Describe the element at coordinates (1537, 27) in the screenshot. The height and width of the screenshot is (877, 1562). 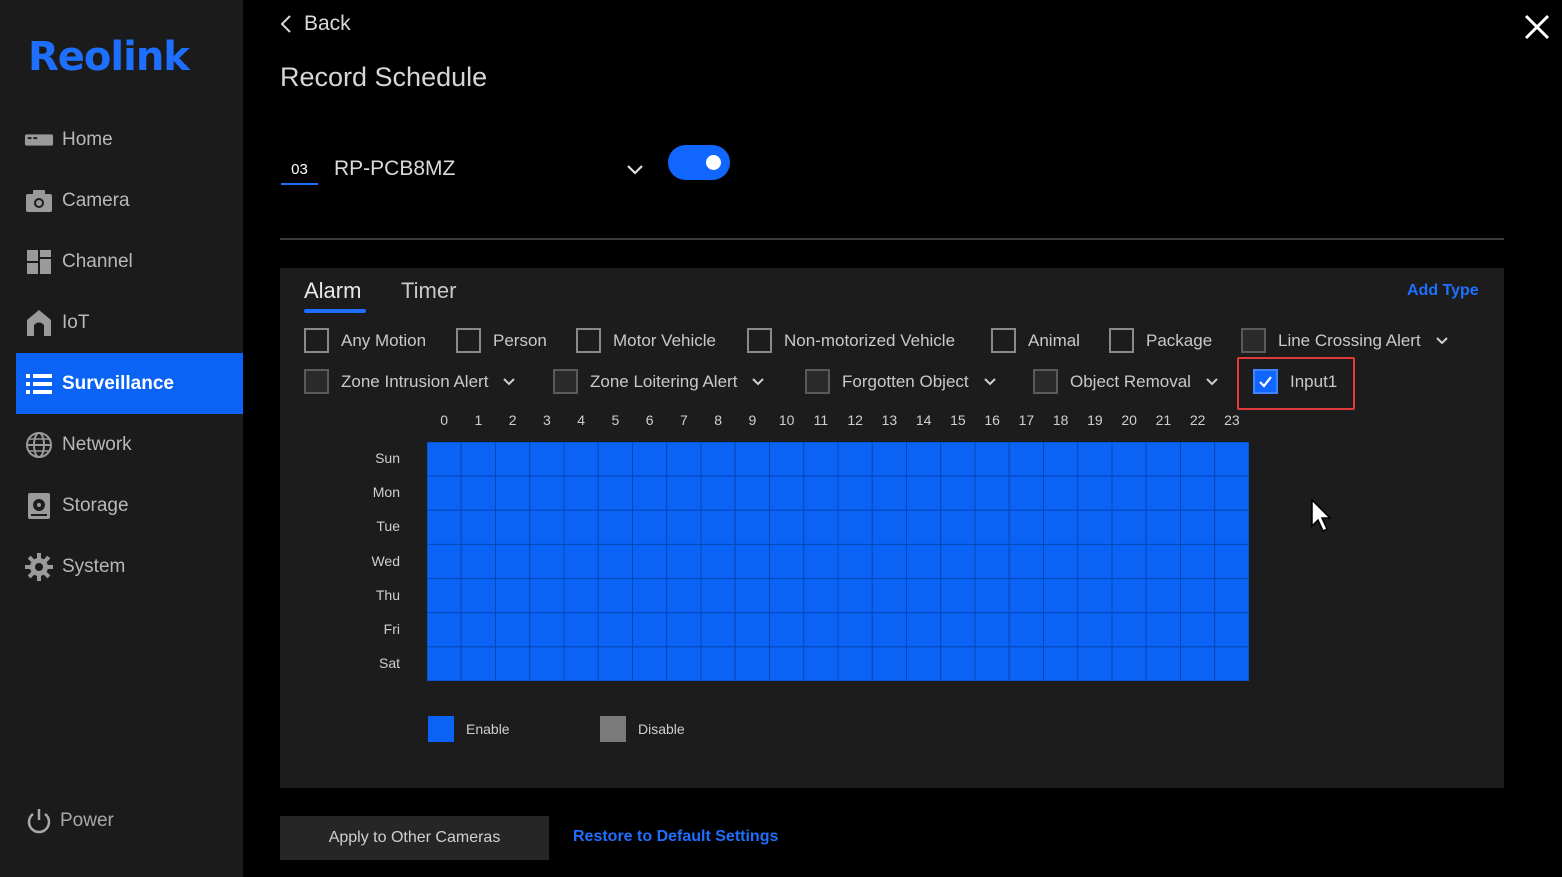
I see `close-icon` at that location.